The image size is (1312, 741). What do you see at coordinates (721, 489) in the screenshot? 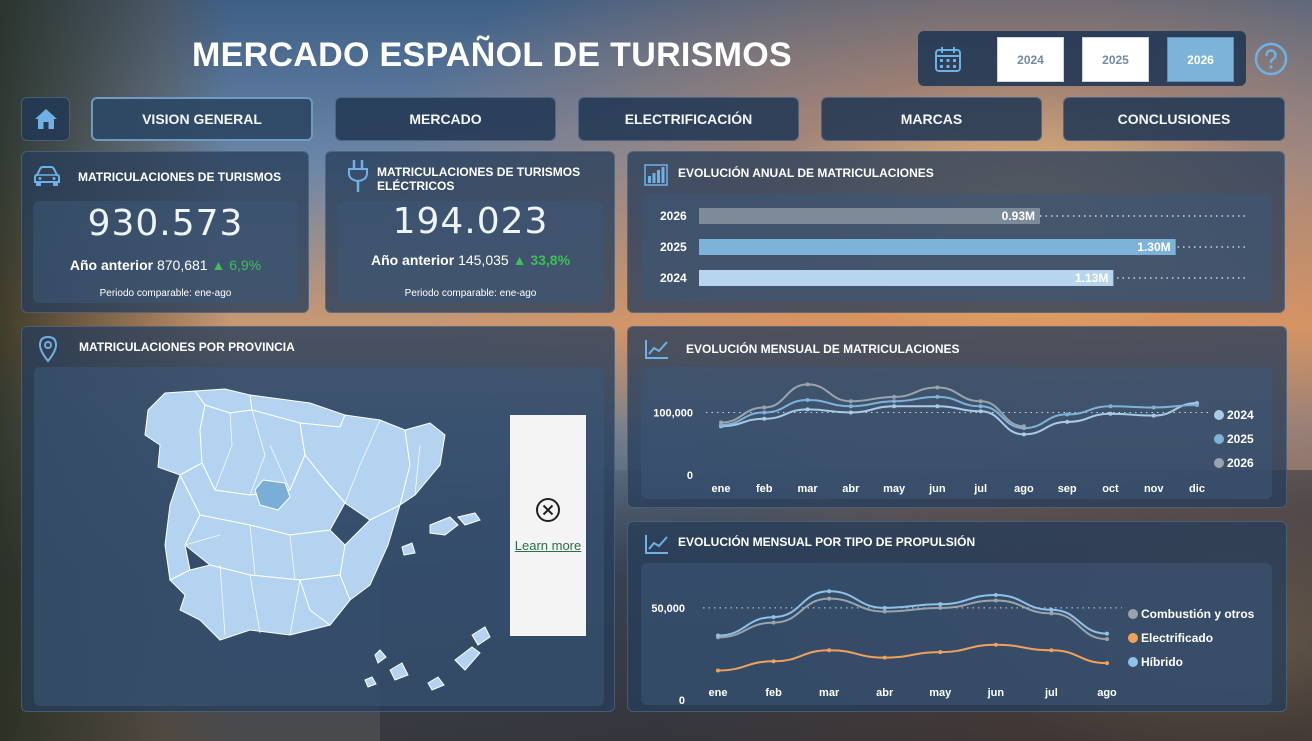
I see `x-tick-label: ene` at bounding box center [721, 489].